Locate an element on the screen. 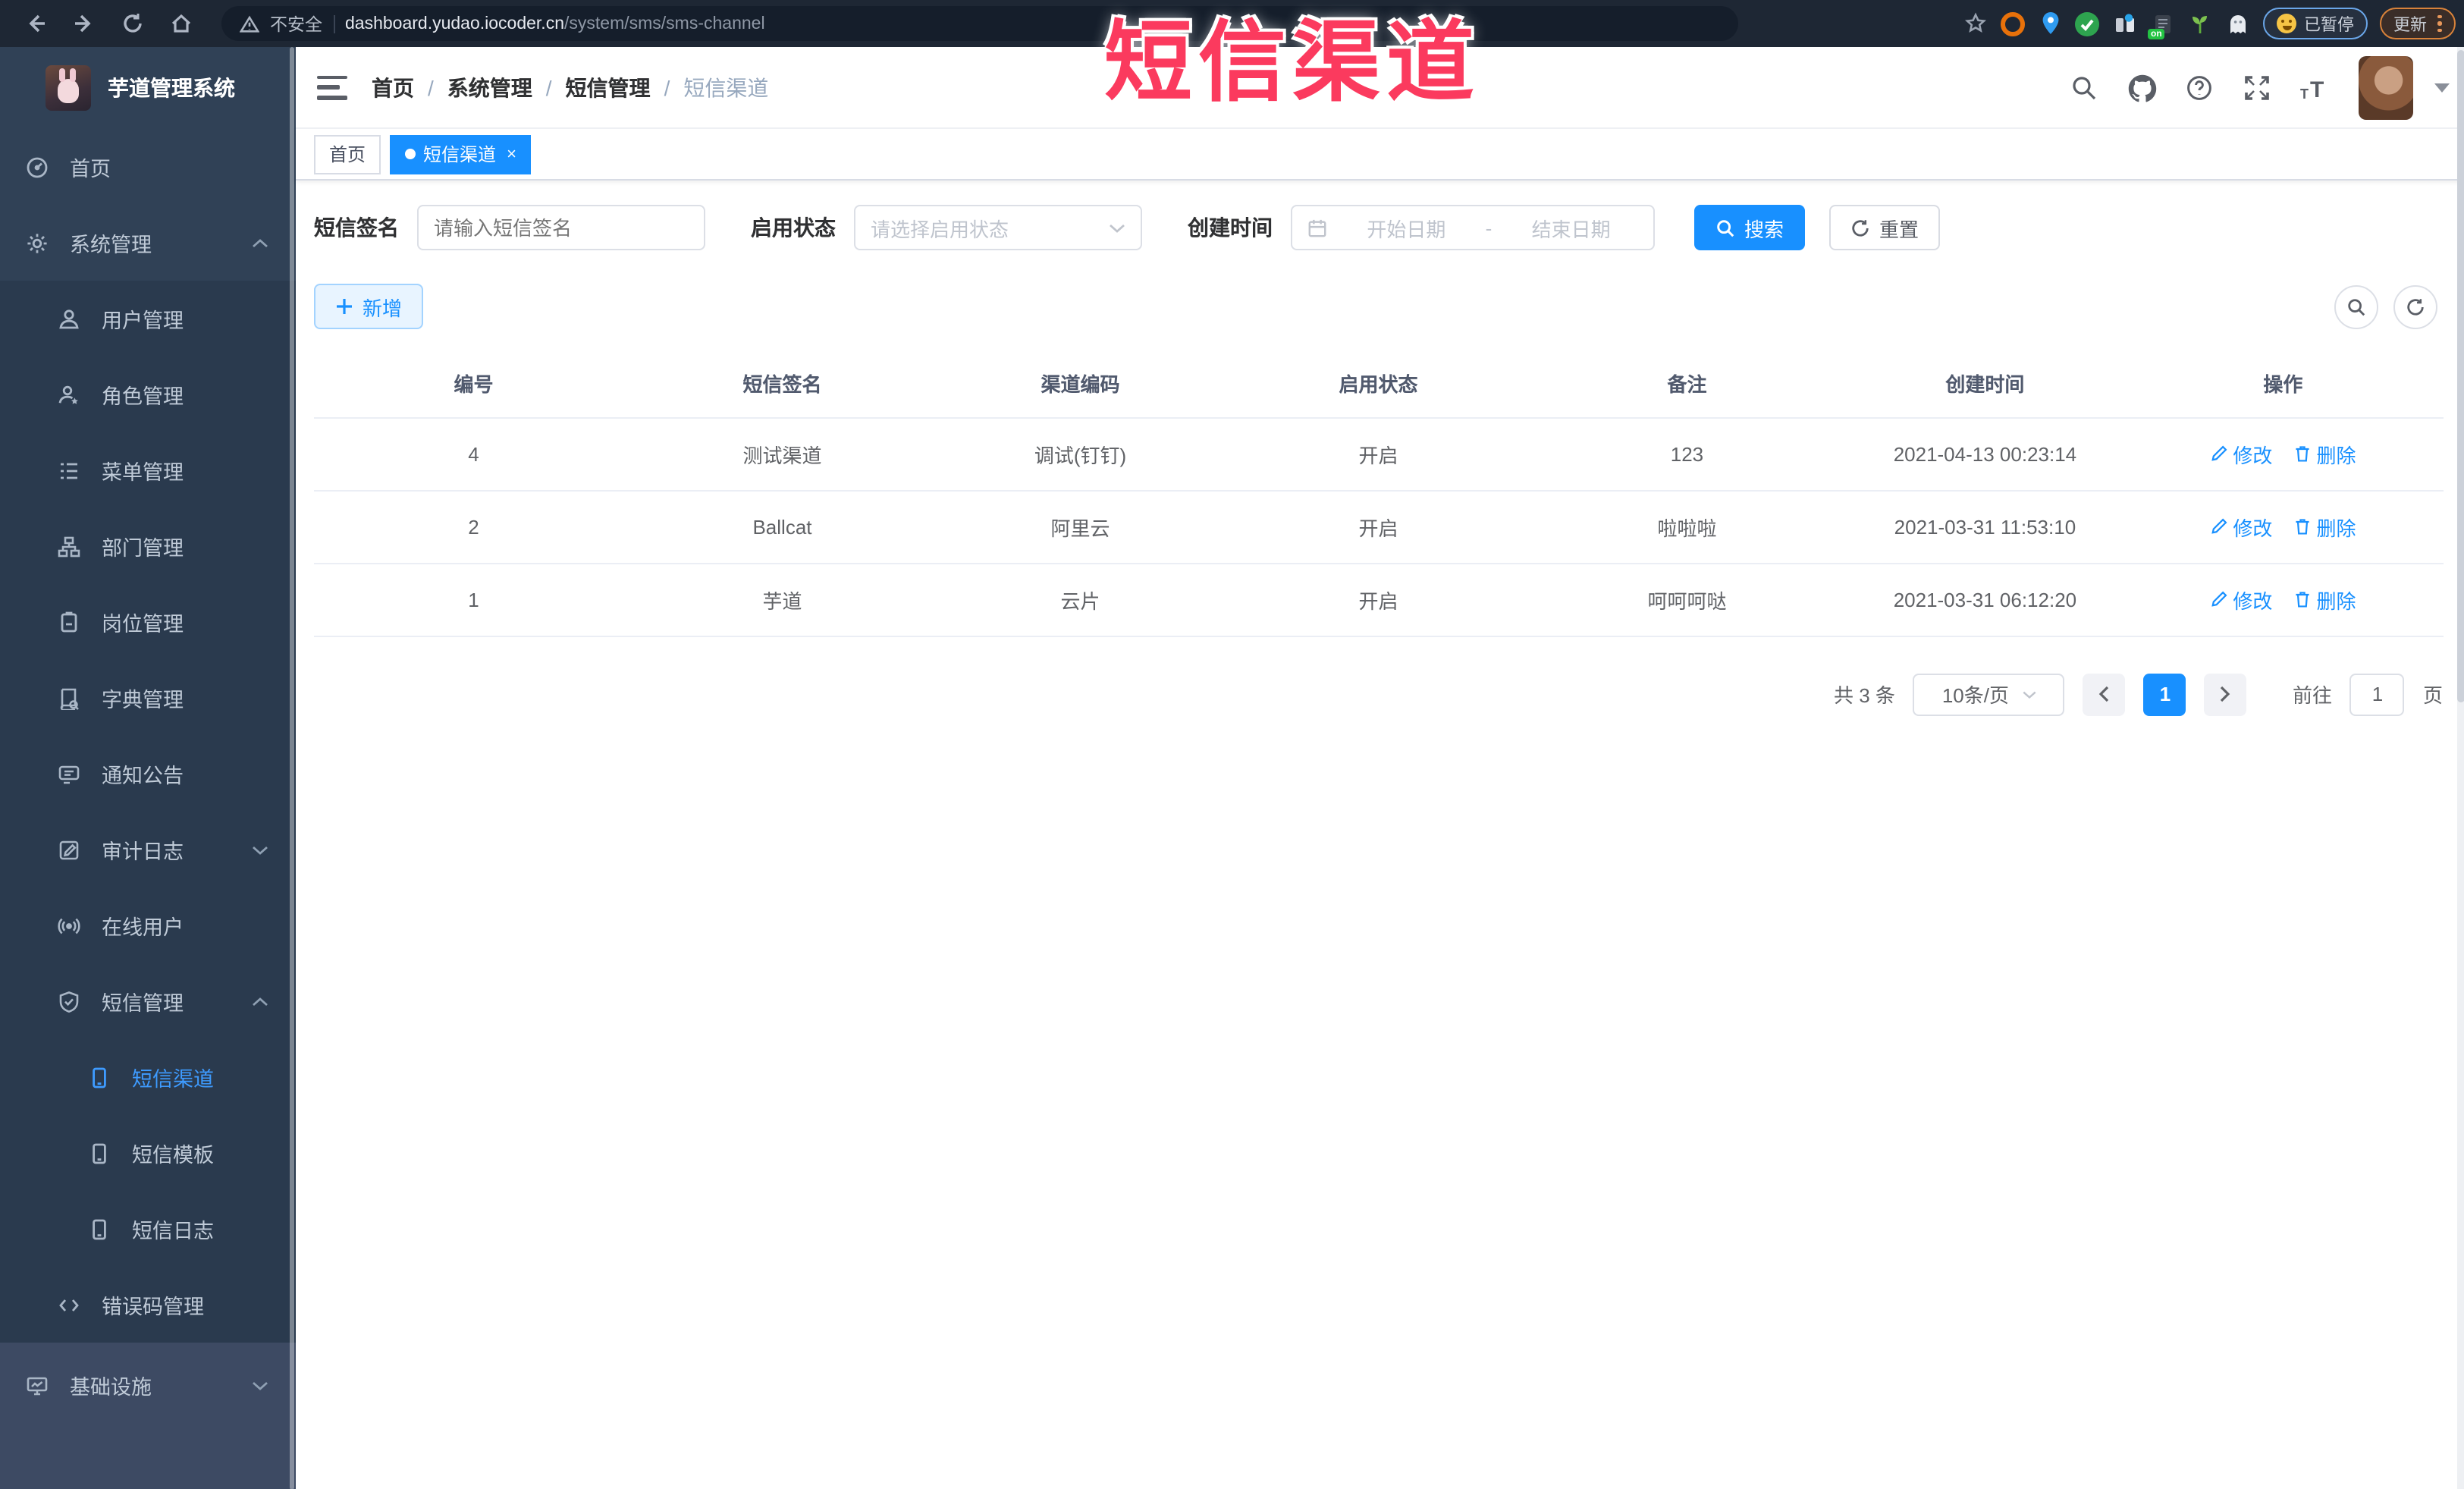 This screenshot has width=2464, height=1489. sidebar-item-posts: 岗位管理 is located at coordinates (148, 622).